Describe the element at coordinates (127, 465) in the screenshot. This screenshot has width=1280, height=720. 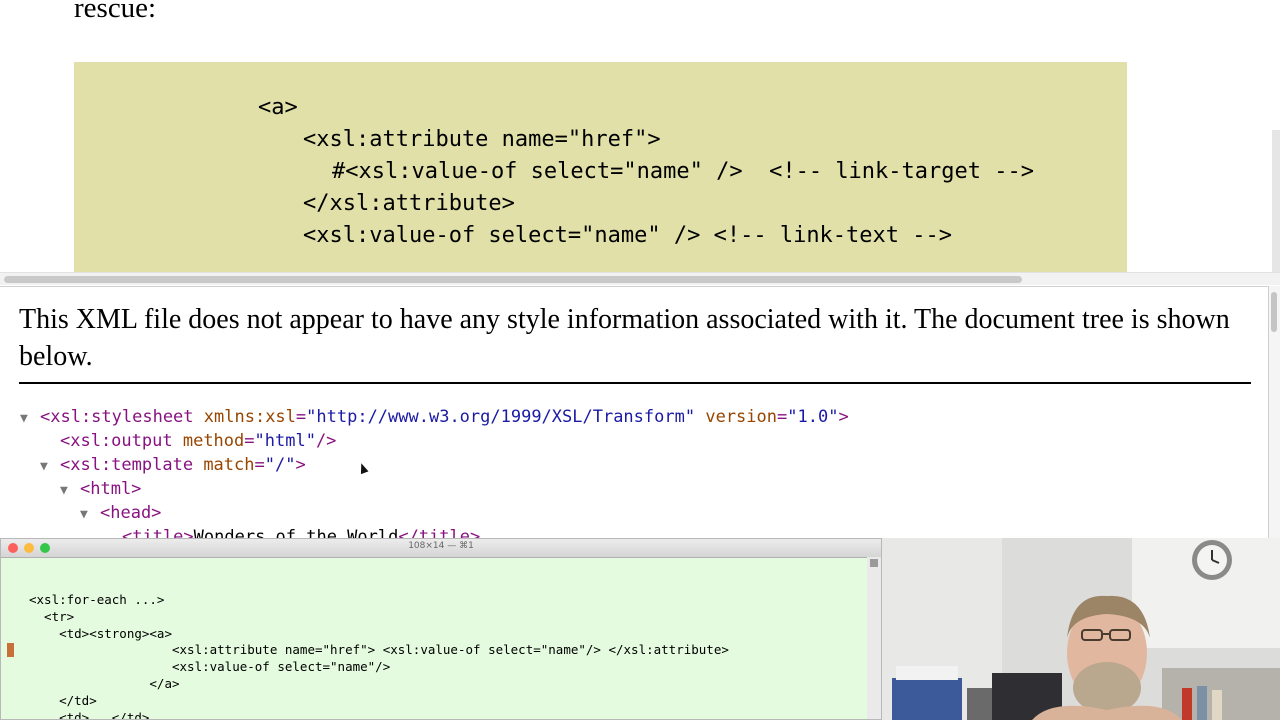
I see `xml-open-tag: <xsl:template` at that location.